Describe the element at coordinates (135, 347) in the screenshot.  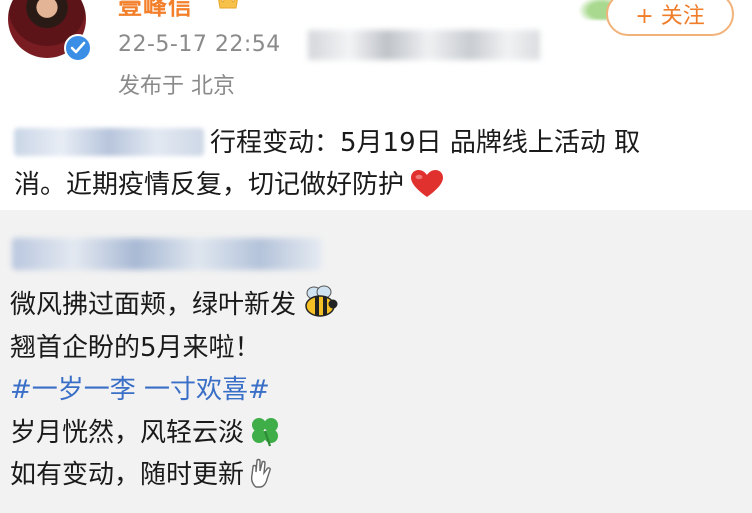
I see `repost-line-2: 翘首企盼的5月来啦！` at that location.